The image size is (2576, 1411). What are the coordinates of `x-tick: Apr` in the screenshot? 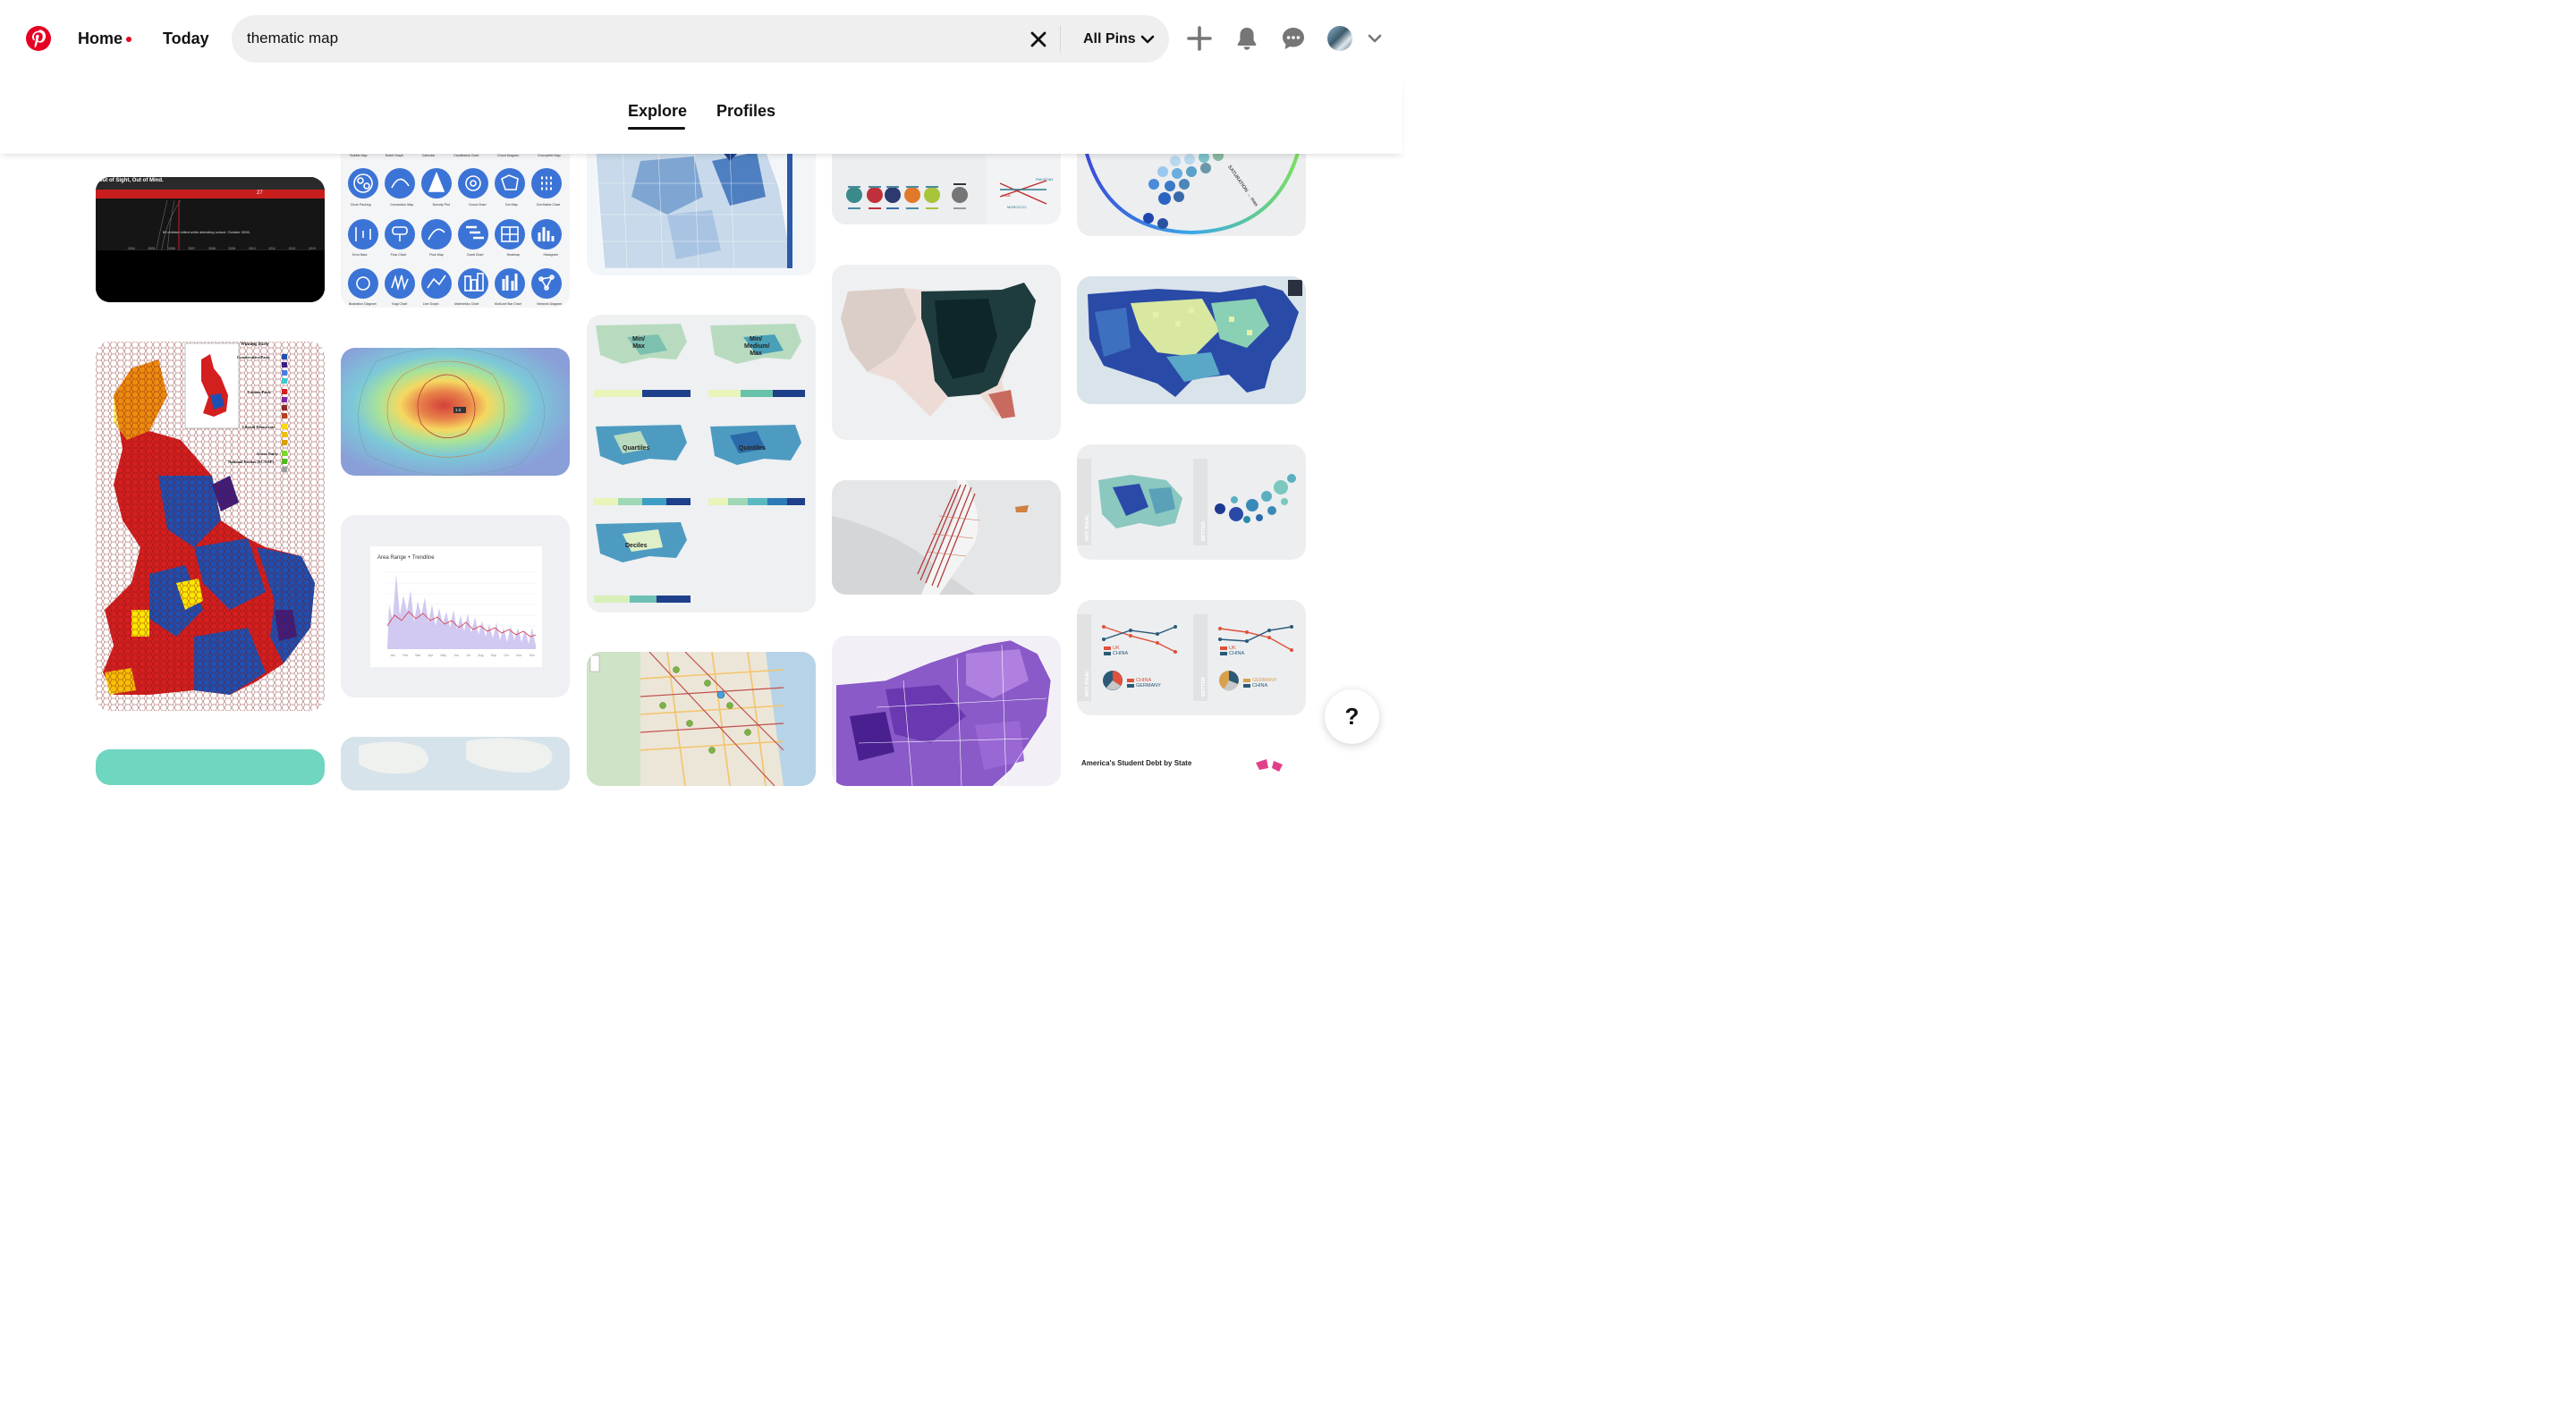 It's located at (431, 655).